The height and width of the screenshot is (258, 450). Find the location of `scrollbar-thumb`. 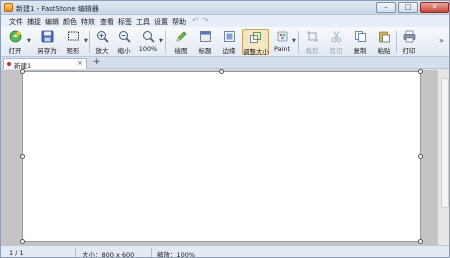

scrollbar-thumb is located at coordinates (445, 143).